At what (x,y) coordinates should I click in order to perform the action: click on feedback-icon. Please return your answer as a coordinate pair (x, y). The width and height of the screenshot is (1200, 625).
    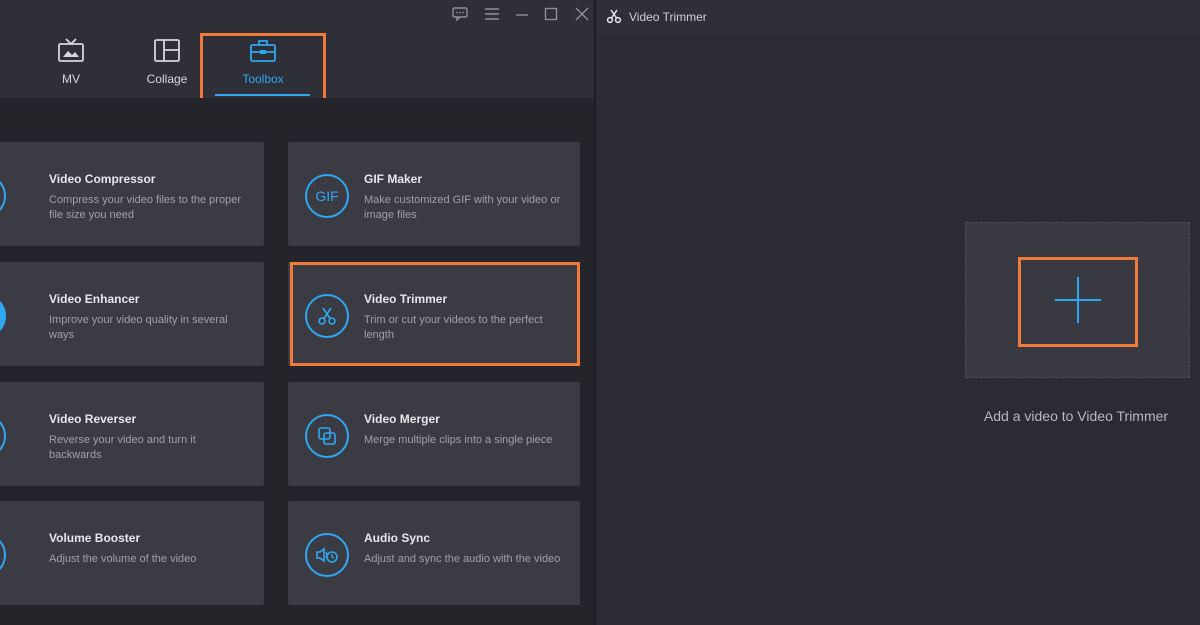
    Looking at the image, I should click on (460, 14).